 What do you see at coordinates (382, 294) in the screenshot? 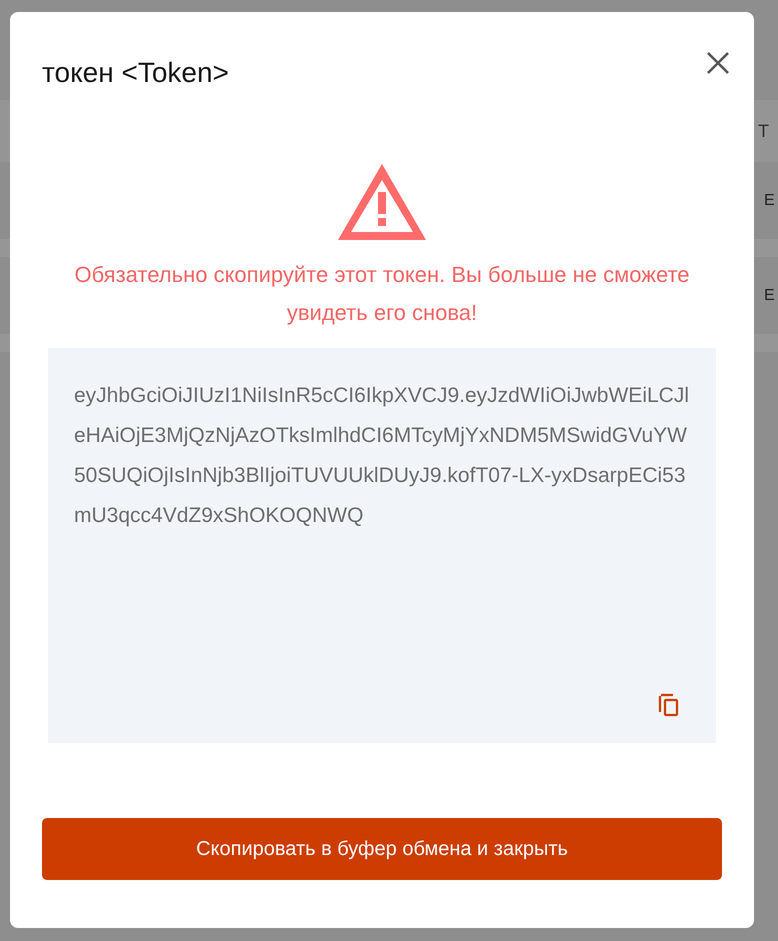
I see `warning-message: Обязательно скопируйте этот токен. Вы больше не сможете увидеть его снова!` at bounding box center [382, 294].